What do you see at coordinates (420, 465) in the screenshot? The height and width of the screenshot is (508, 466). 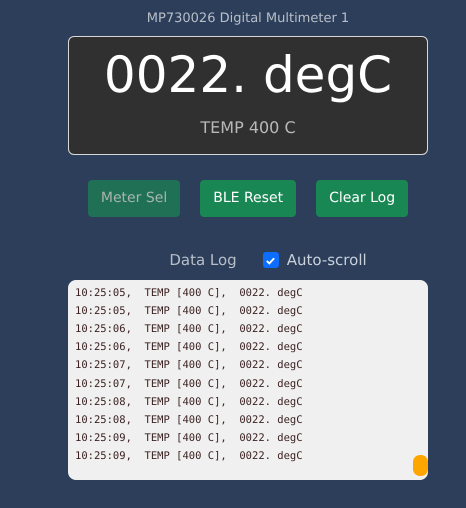 I see `scroll-handle-icon` at bounding box center [420, 465].